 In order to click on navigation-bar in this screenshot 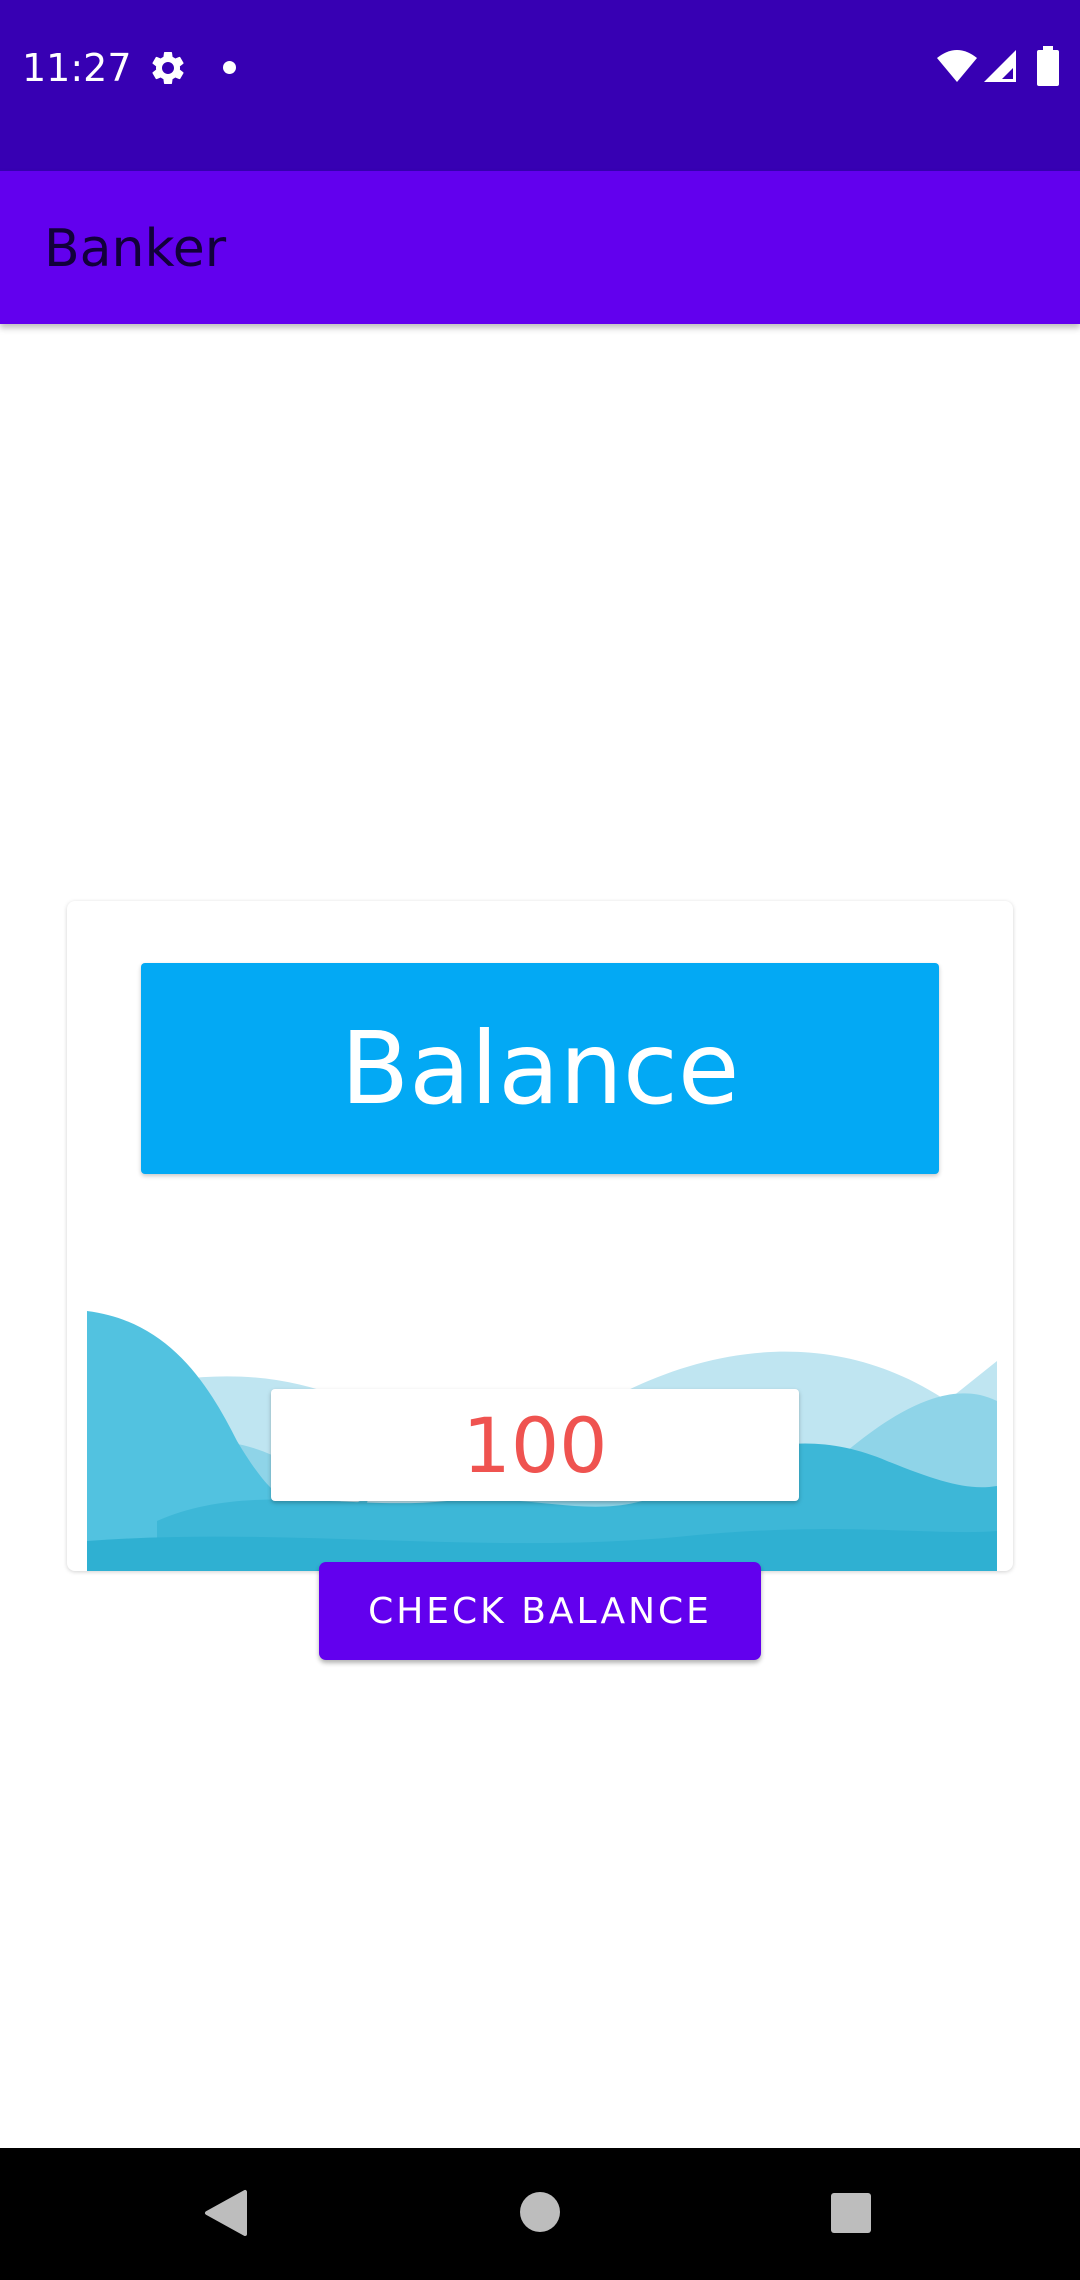, I will do `click(540, 2214)`.